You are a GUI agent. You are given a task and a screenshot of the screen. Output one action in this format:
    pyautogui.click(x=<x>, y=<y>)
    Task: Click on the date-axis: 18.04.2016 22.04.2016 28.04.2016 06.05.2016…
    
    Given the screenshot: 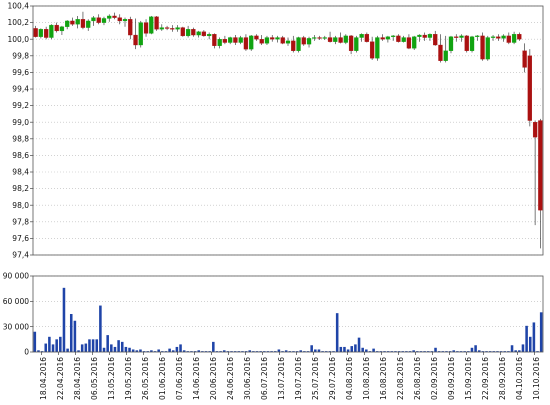 What is the action you would take?
    pyautogui.click(x=290, y=376)
    